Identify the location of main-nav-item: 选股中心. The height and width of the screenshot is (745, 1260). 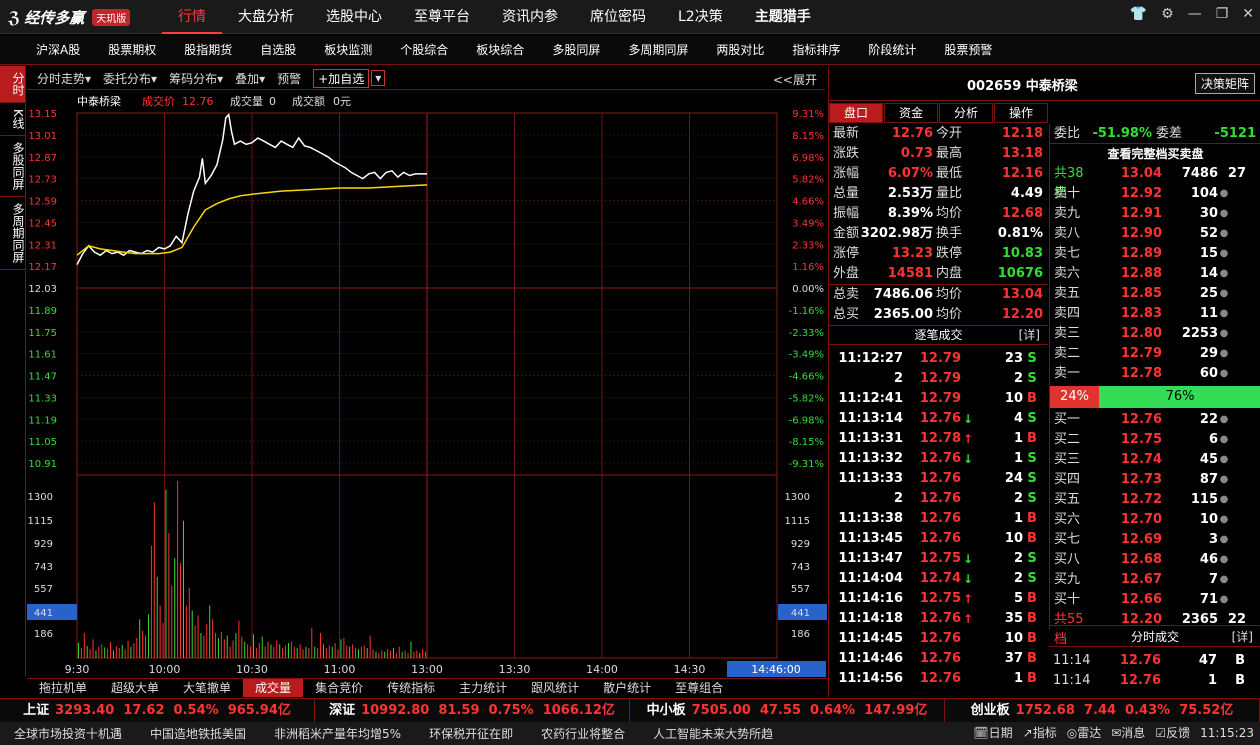
(354, 17).